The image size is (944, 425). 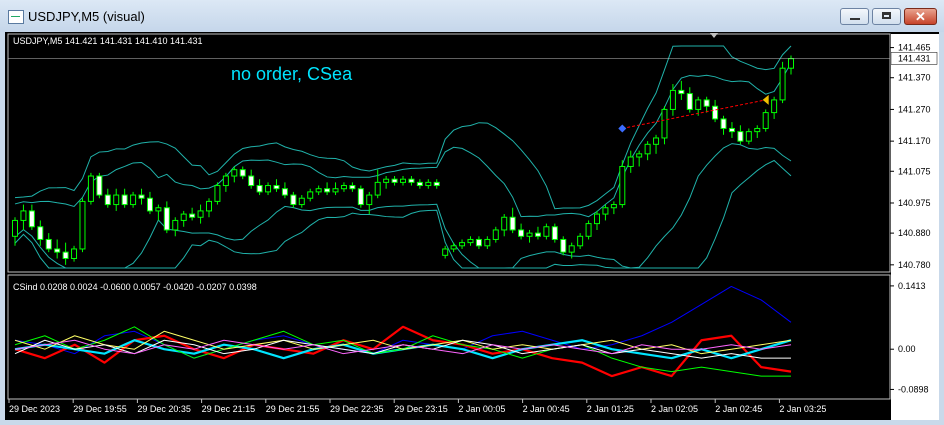 I want to click on price-tick-label: 141.075, so click(x=914, y=171).